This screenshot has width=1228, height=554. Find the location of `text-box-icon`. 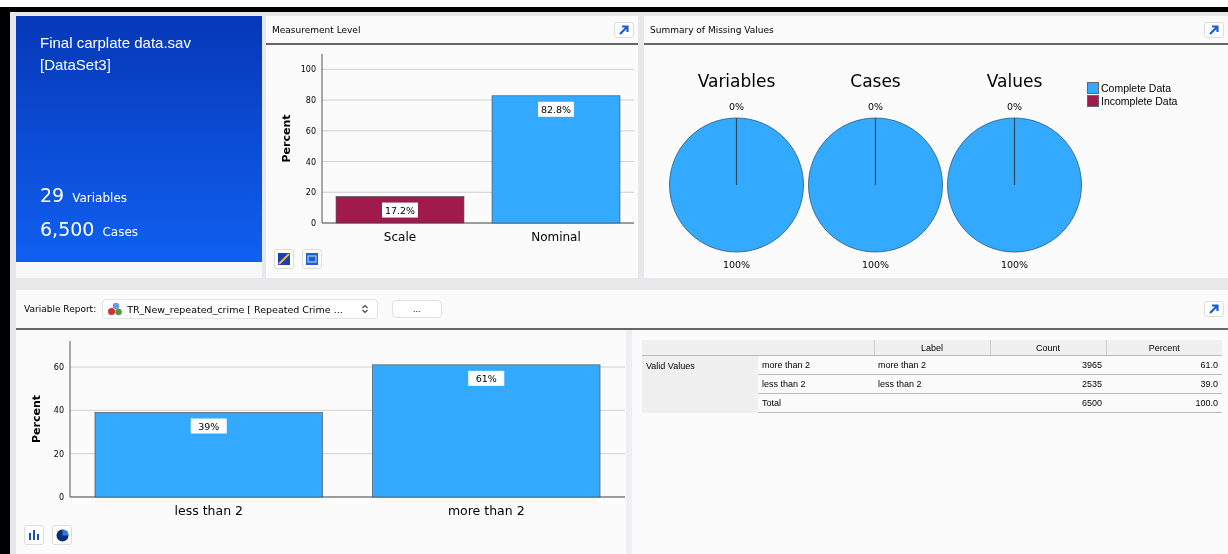

text-box-icon is located at coordinates (312, 259).